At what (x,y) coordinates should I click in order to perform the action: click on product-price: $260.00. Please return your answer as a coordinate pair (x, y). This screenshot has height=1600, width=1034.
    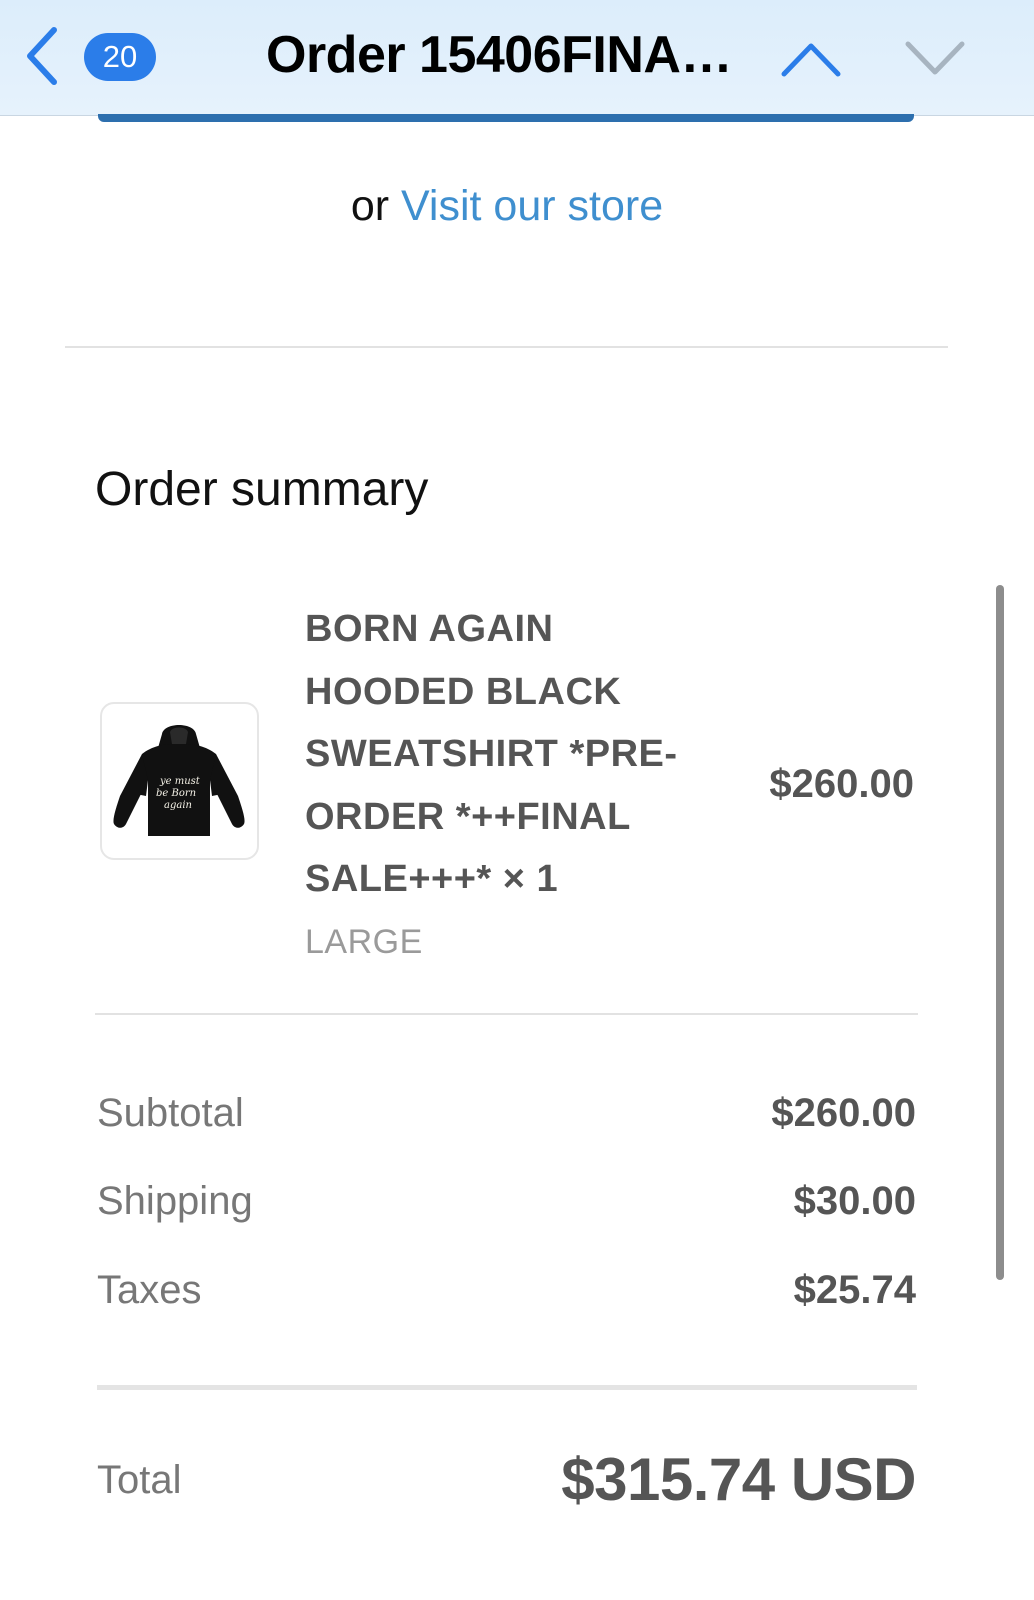
    Looking at the image, I should click on (841, 784).